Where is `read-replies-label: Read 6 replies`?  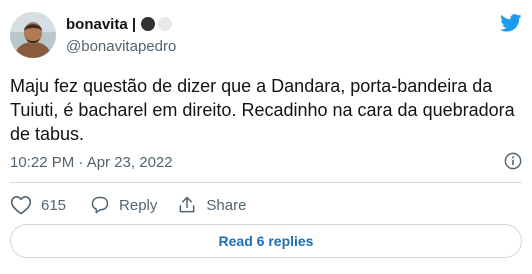
read-replies-label: Read 6 replies is located at coordinates (266, 241).